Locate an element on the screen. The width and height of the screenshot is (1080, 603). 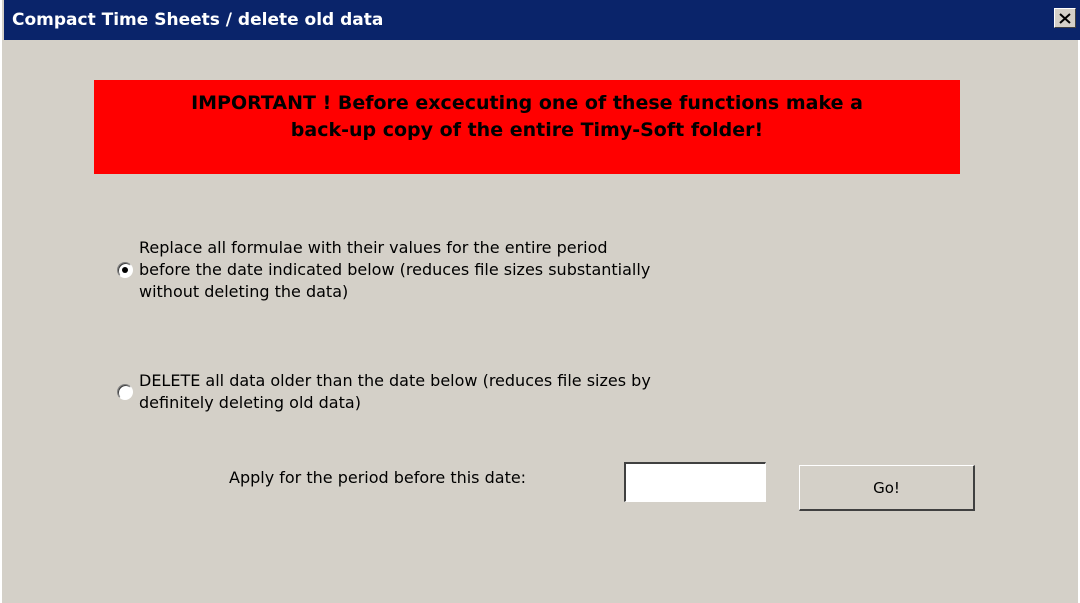
option-label-line: without deleting the data) is located at coordinates (244, 291).